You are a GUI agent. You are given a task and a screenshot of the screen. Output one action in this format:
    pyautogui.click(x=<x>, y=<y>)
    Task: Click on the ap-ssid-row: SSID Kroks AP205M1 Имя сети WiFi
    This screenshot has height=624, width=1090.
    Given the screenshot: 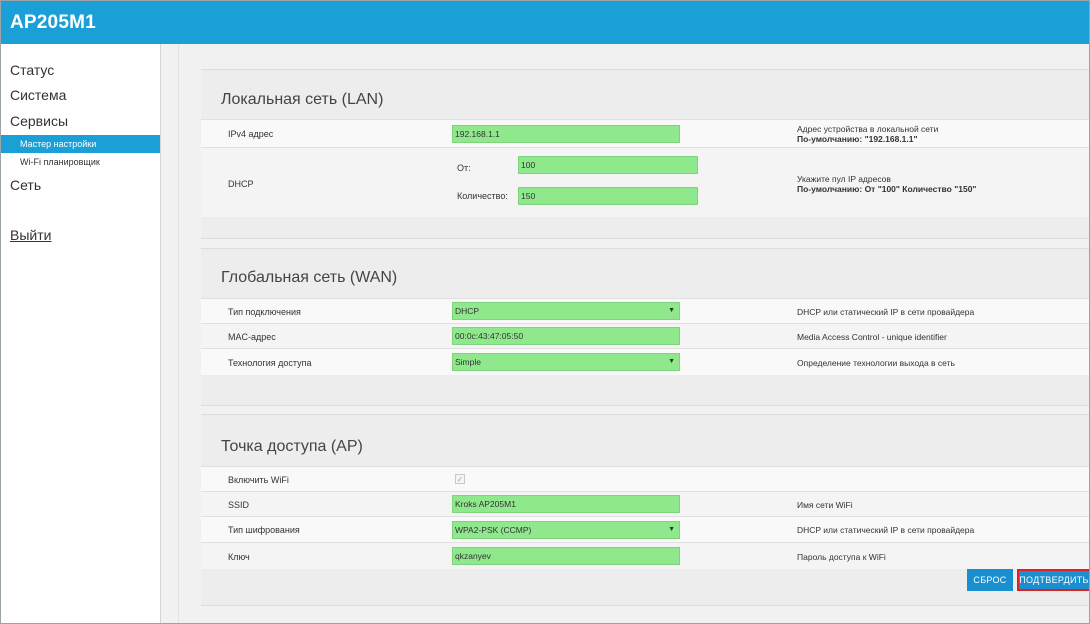 What is the action you would take?
    pyautogui.click(x=645, y=503)
    